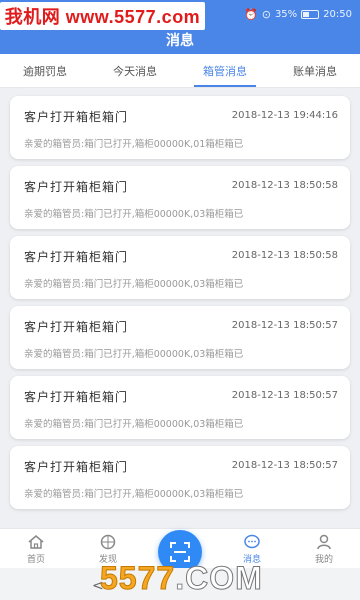  What do you see at coordinates (137, 578) in the screenshot?
I see `brand-number: 5577` at bounding box center [137, 578].